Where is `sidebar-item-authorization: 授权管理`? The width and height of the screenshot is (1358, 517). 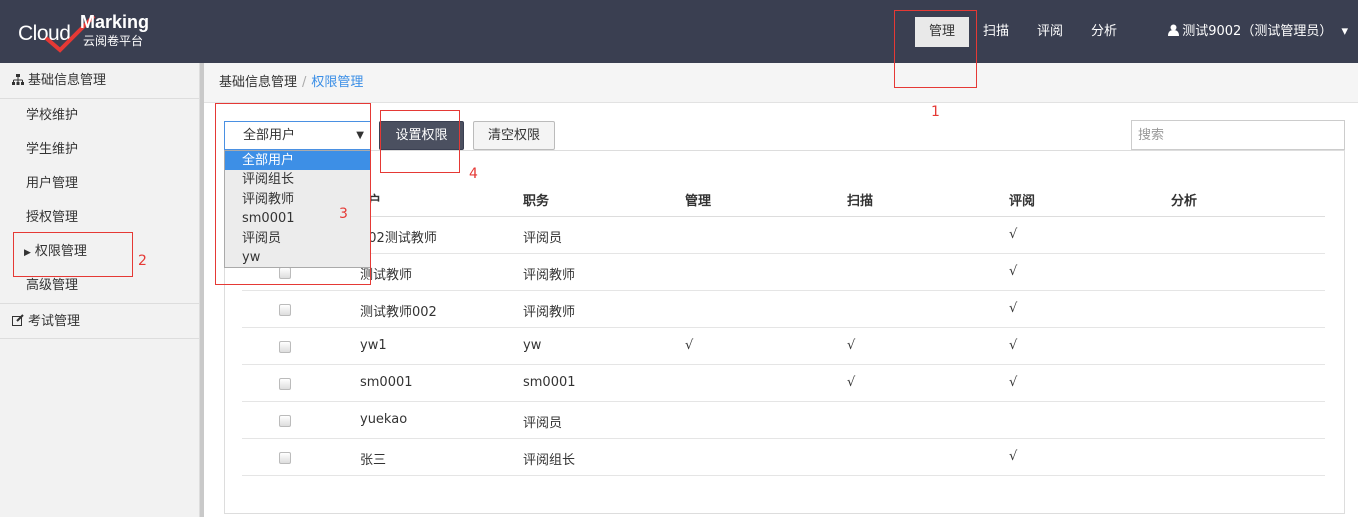
sidebar-item-authorization: 授权管理 is located at coordinates (99, 218).